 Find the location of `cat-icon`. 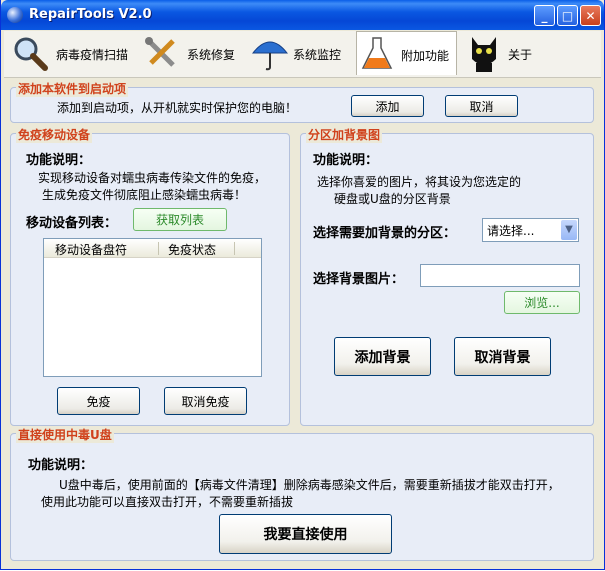

cat-icon is located at coordinates (484, 54).